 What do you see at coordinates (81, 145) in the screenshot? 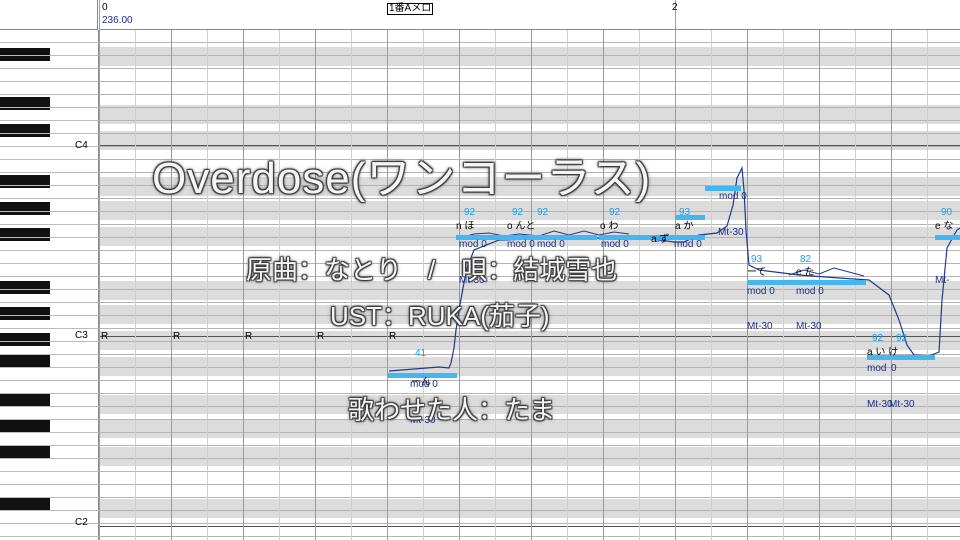
I see `key-label-c4: C4` at bounding box center [81, 145].